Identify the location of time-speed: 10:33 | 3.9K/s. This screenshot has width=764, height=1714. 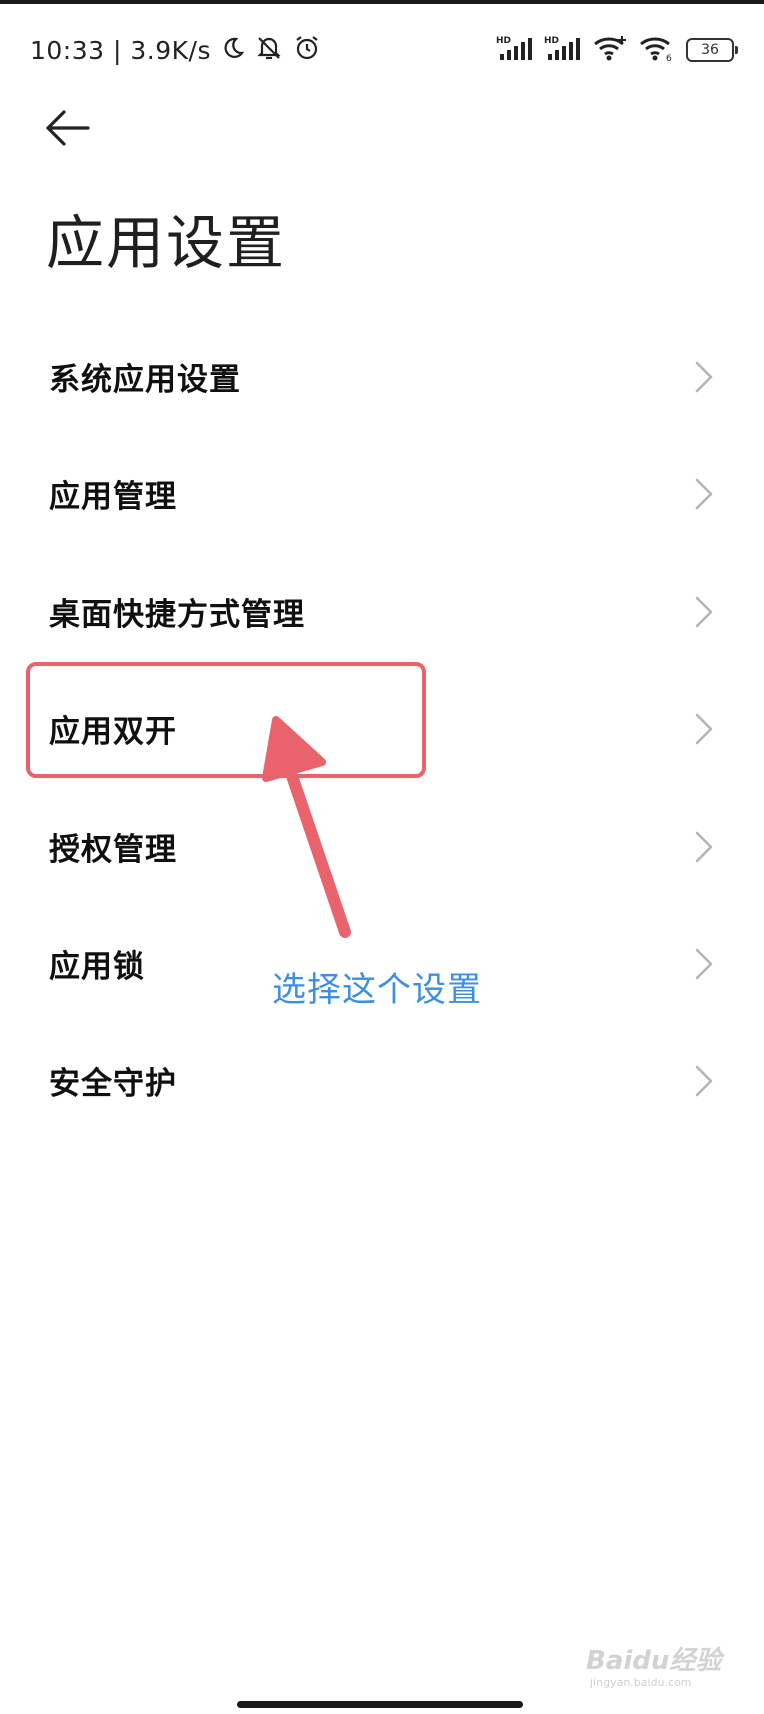
(120, 50).